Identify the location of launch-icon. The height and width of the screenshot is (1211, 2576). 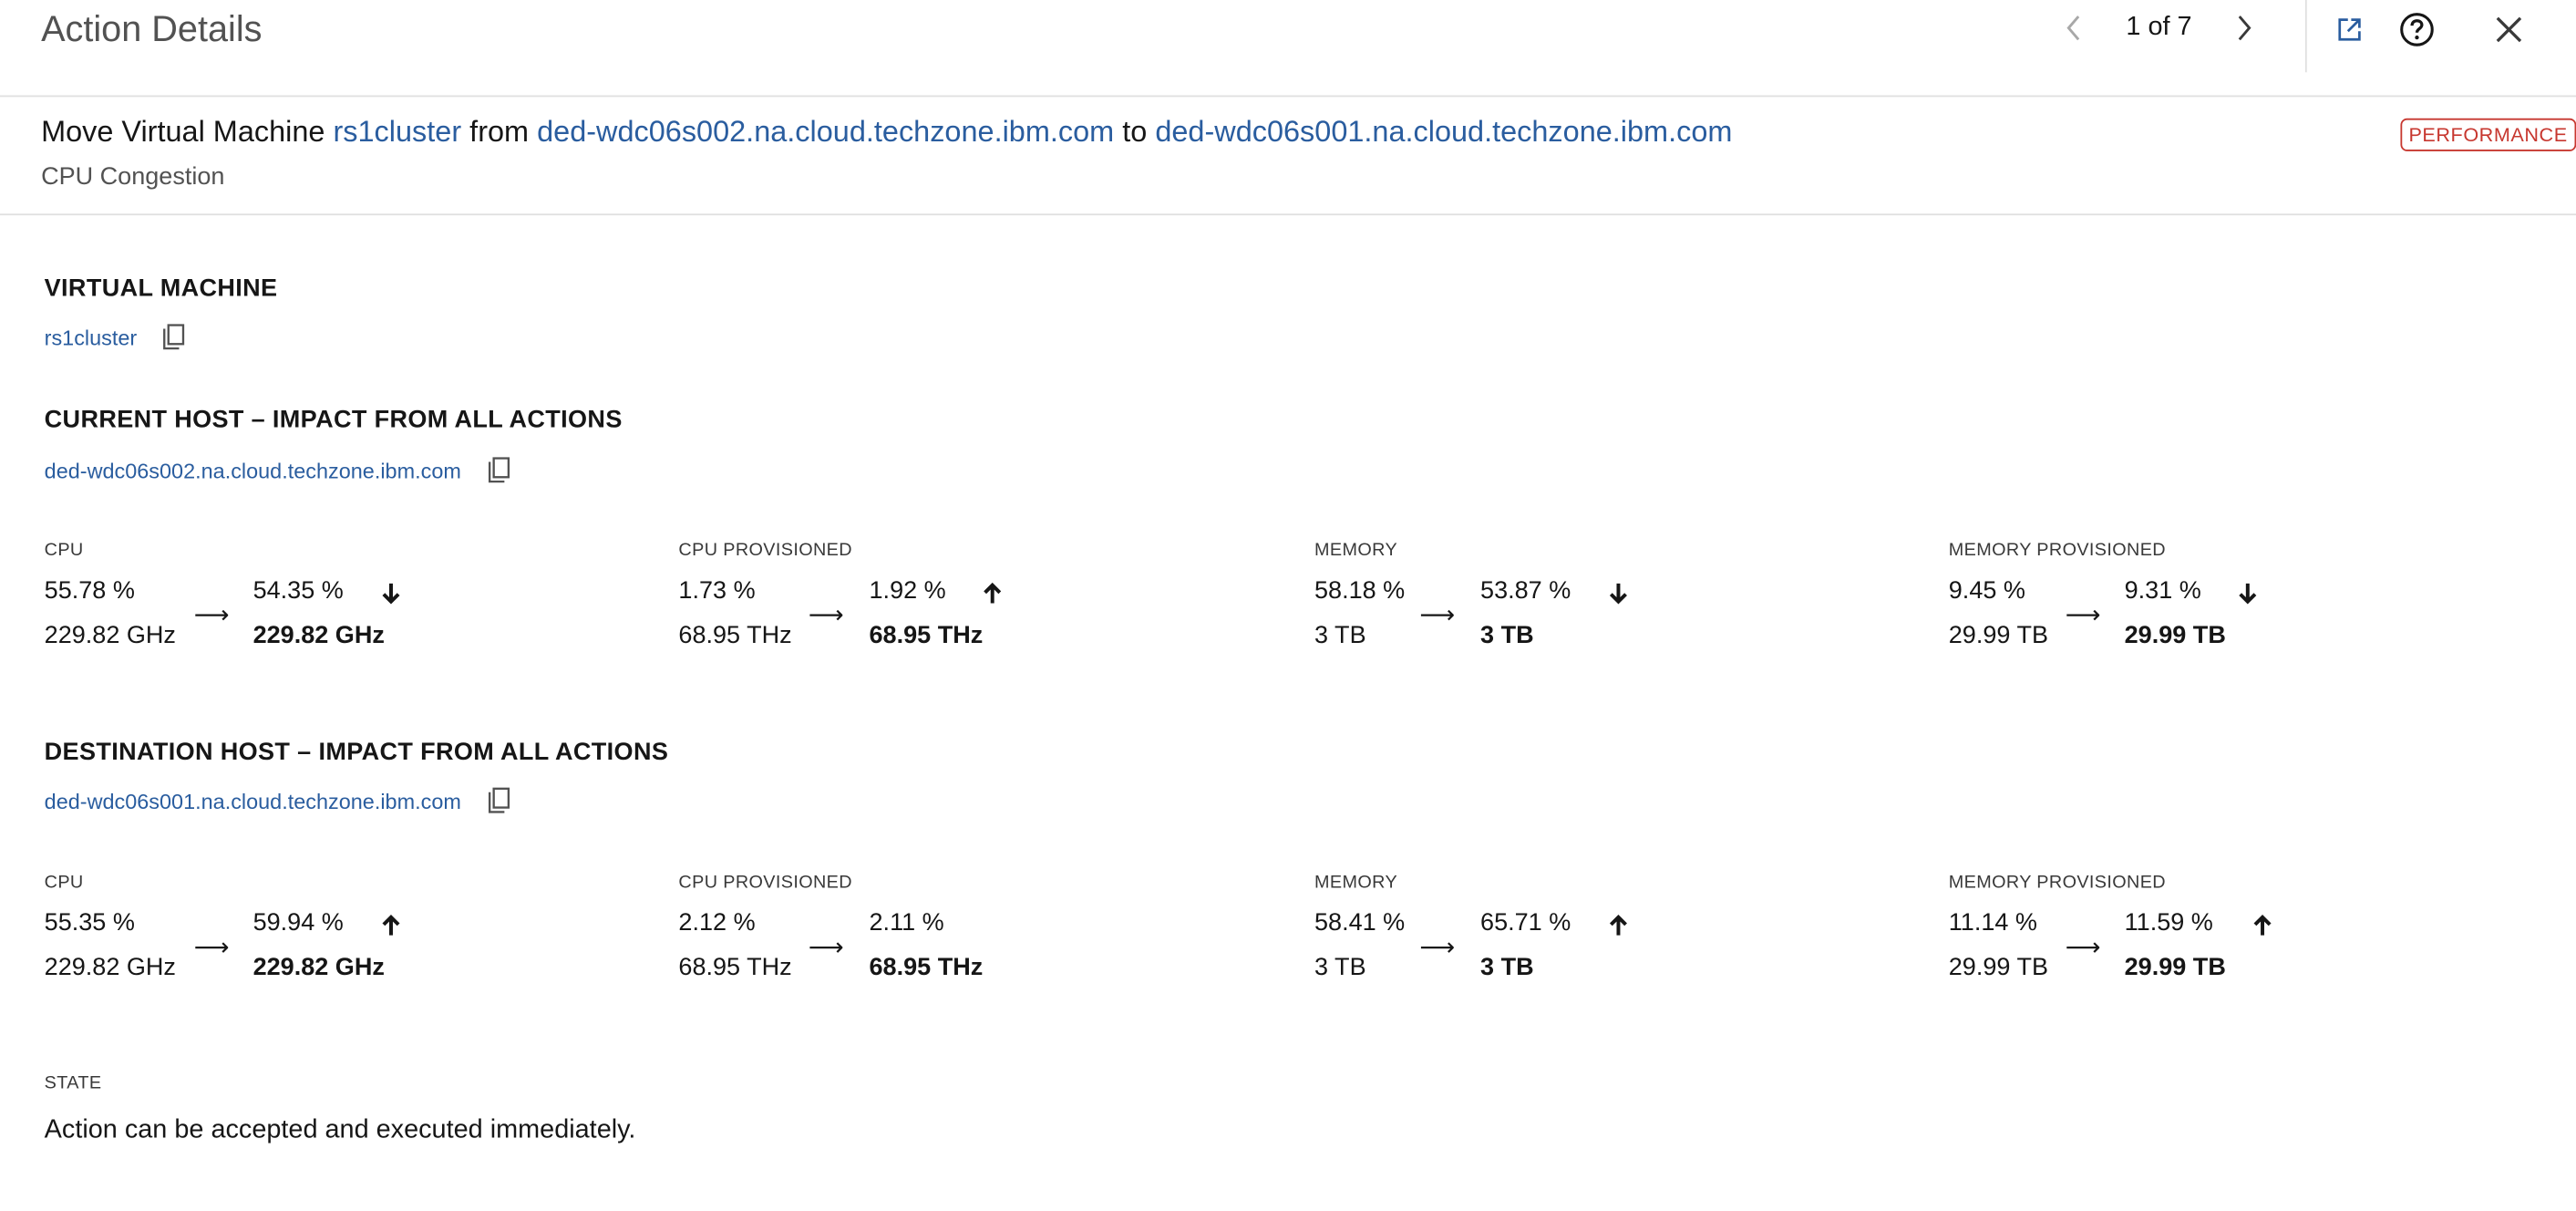
(2349, 30).